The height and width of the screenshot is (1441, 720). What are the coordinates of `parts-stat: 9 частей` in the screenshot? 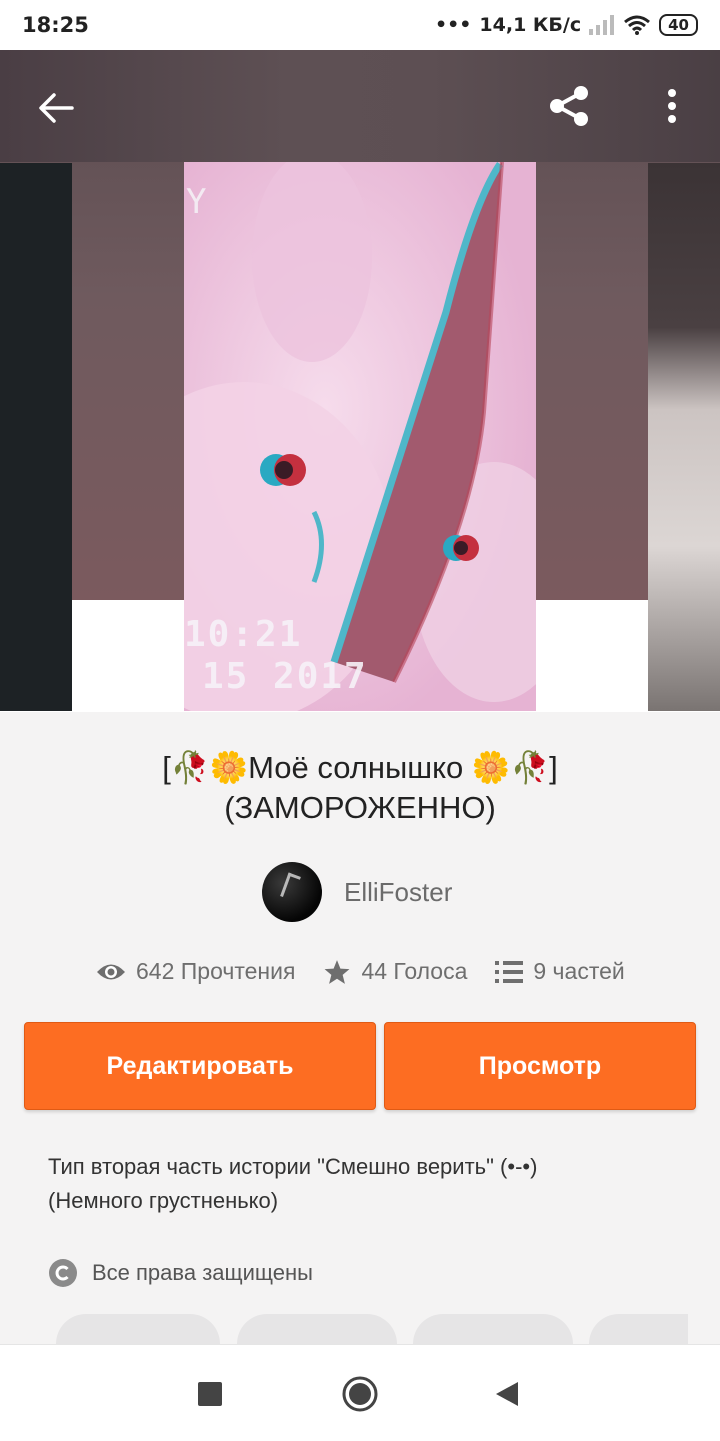 It's located at (560, 971).